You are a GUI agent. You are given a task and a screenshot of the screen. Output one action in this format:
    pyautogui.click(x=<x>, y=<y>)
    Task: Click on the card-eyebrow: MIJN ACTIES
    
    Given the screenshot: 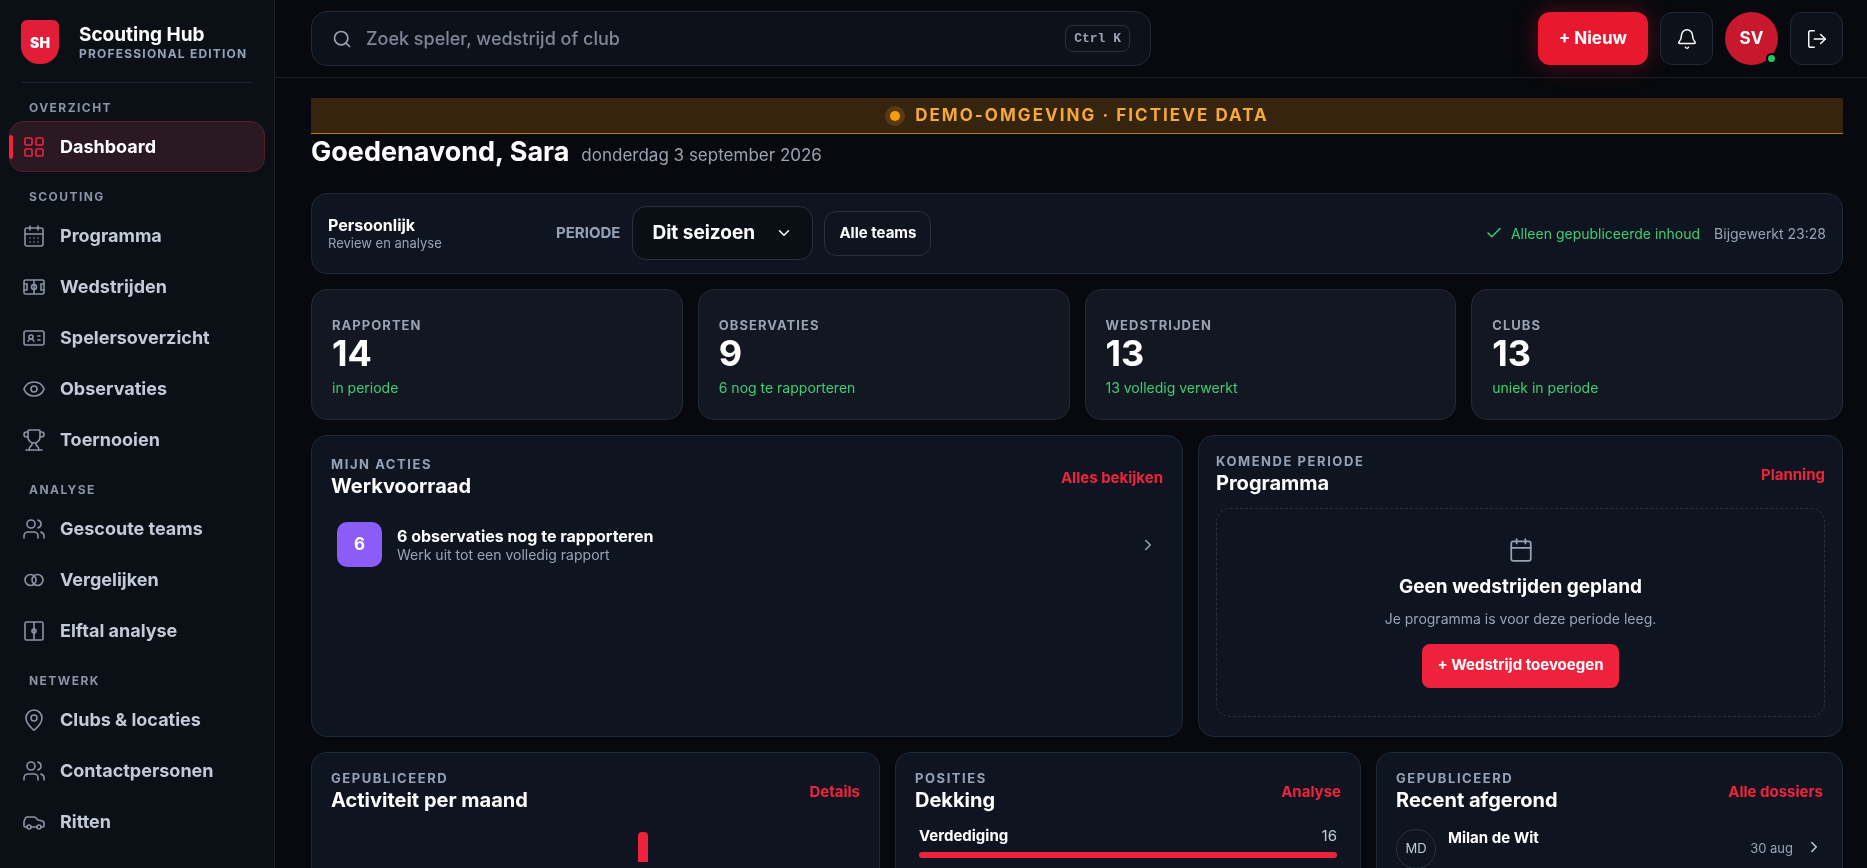 What is the action you would take?
    pyautogui.click(x=382, y=464)
    